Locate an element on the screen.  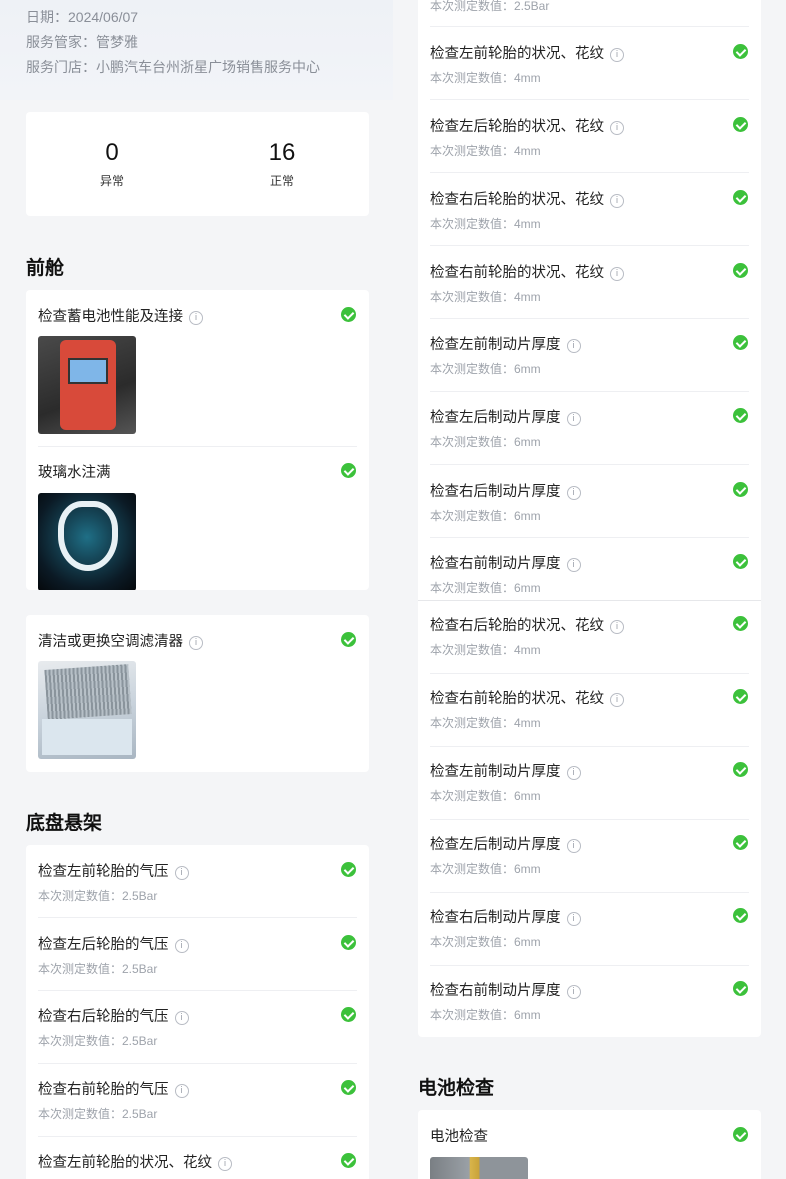
service-steward: 服务管家：管梦雅 is located at coordinates (82, 42).